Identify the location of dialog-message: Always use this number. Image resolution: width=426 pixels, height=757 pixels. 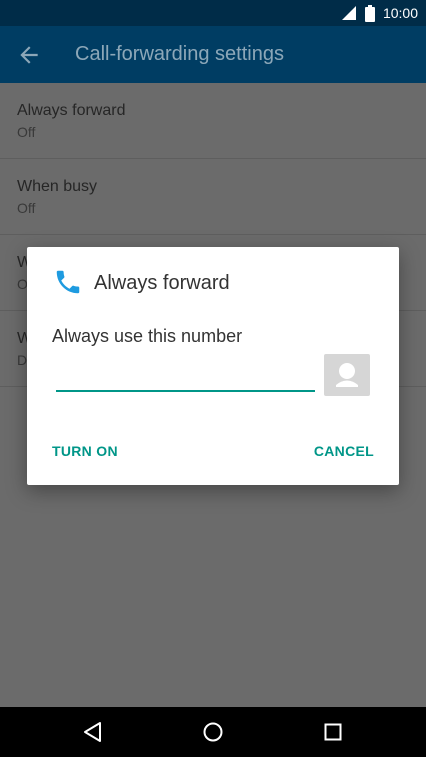
(147, 336).